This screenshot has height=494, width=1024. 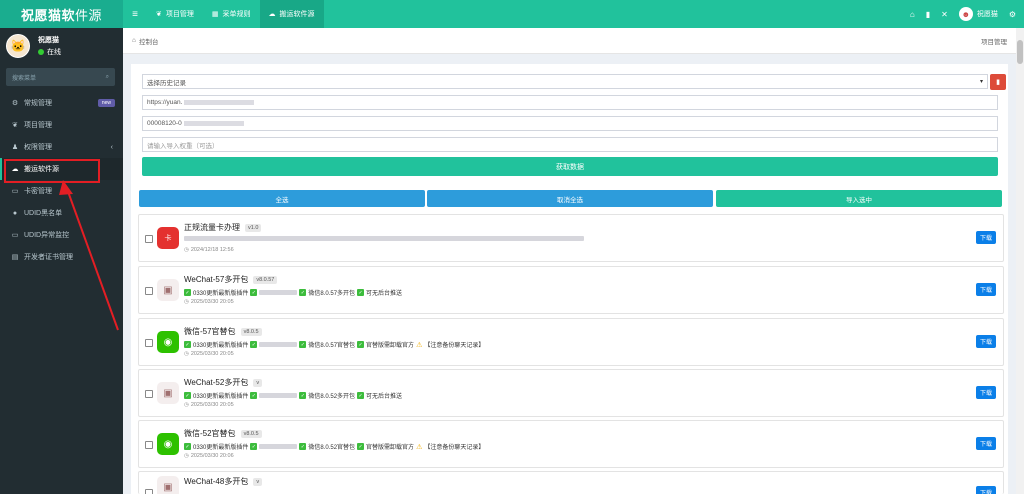 What do you see at coordinates (61, 213) in the screenshot?
I see `sidebar-item-udid-blacklist: ● UDID黑名单` at bounding box center [61, 213].